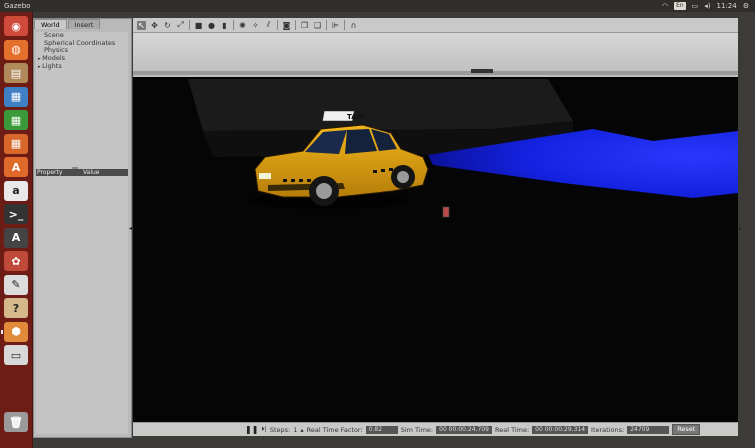  I want to click on steps-dropdown-icon: ▴, so click(301, 430).